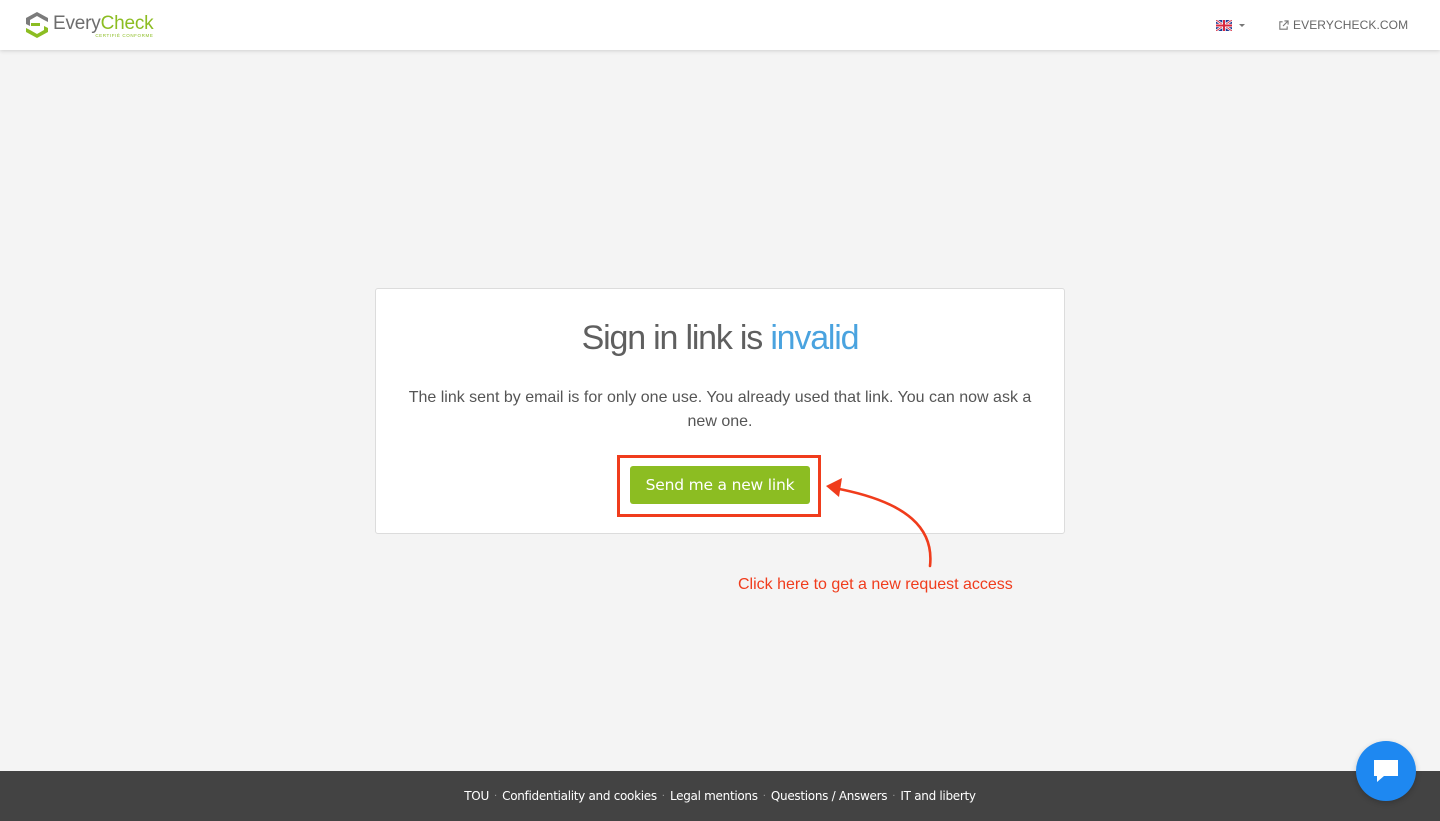 The height and width of the screenshot is (821, 1440). Describe the element at coordinates (1351, 25) in the screenshot. I see `site-link-label: EVERYCHECK.COM` at that location.